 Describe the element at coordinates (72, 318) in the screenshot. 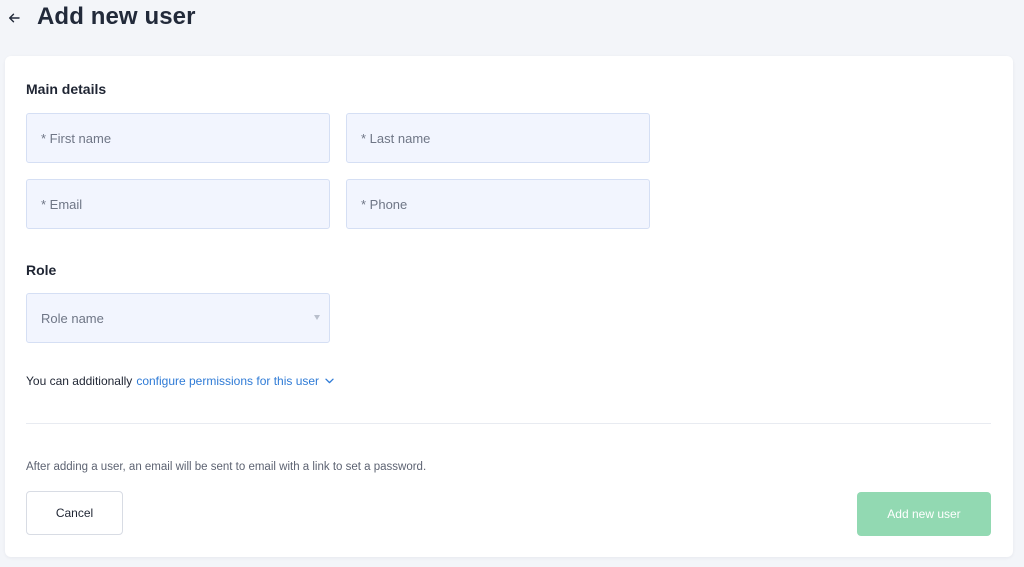

I see `role-select-placeholder: Role name` at that location.